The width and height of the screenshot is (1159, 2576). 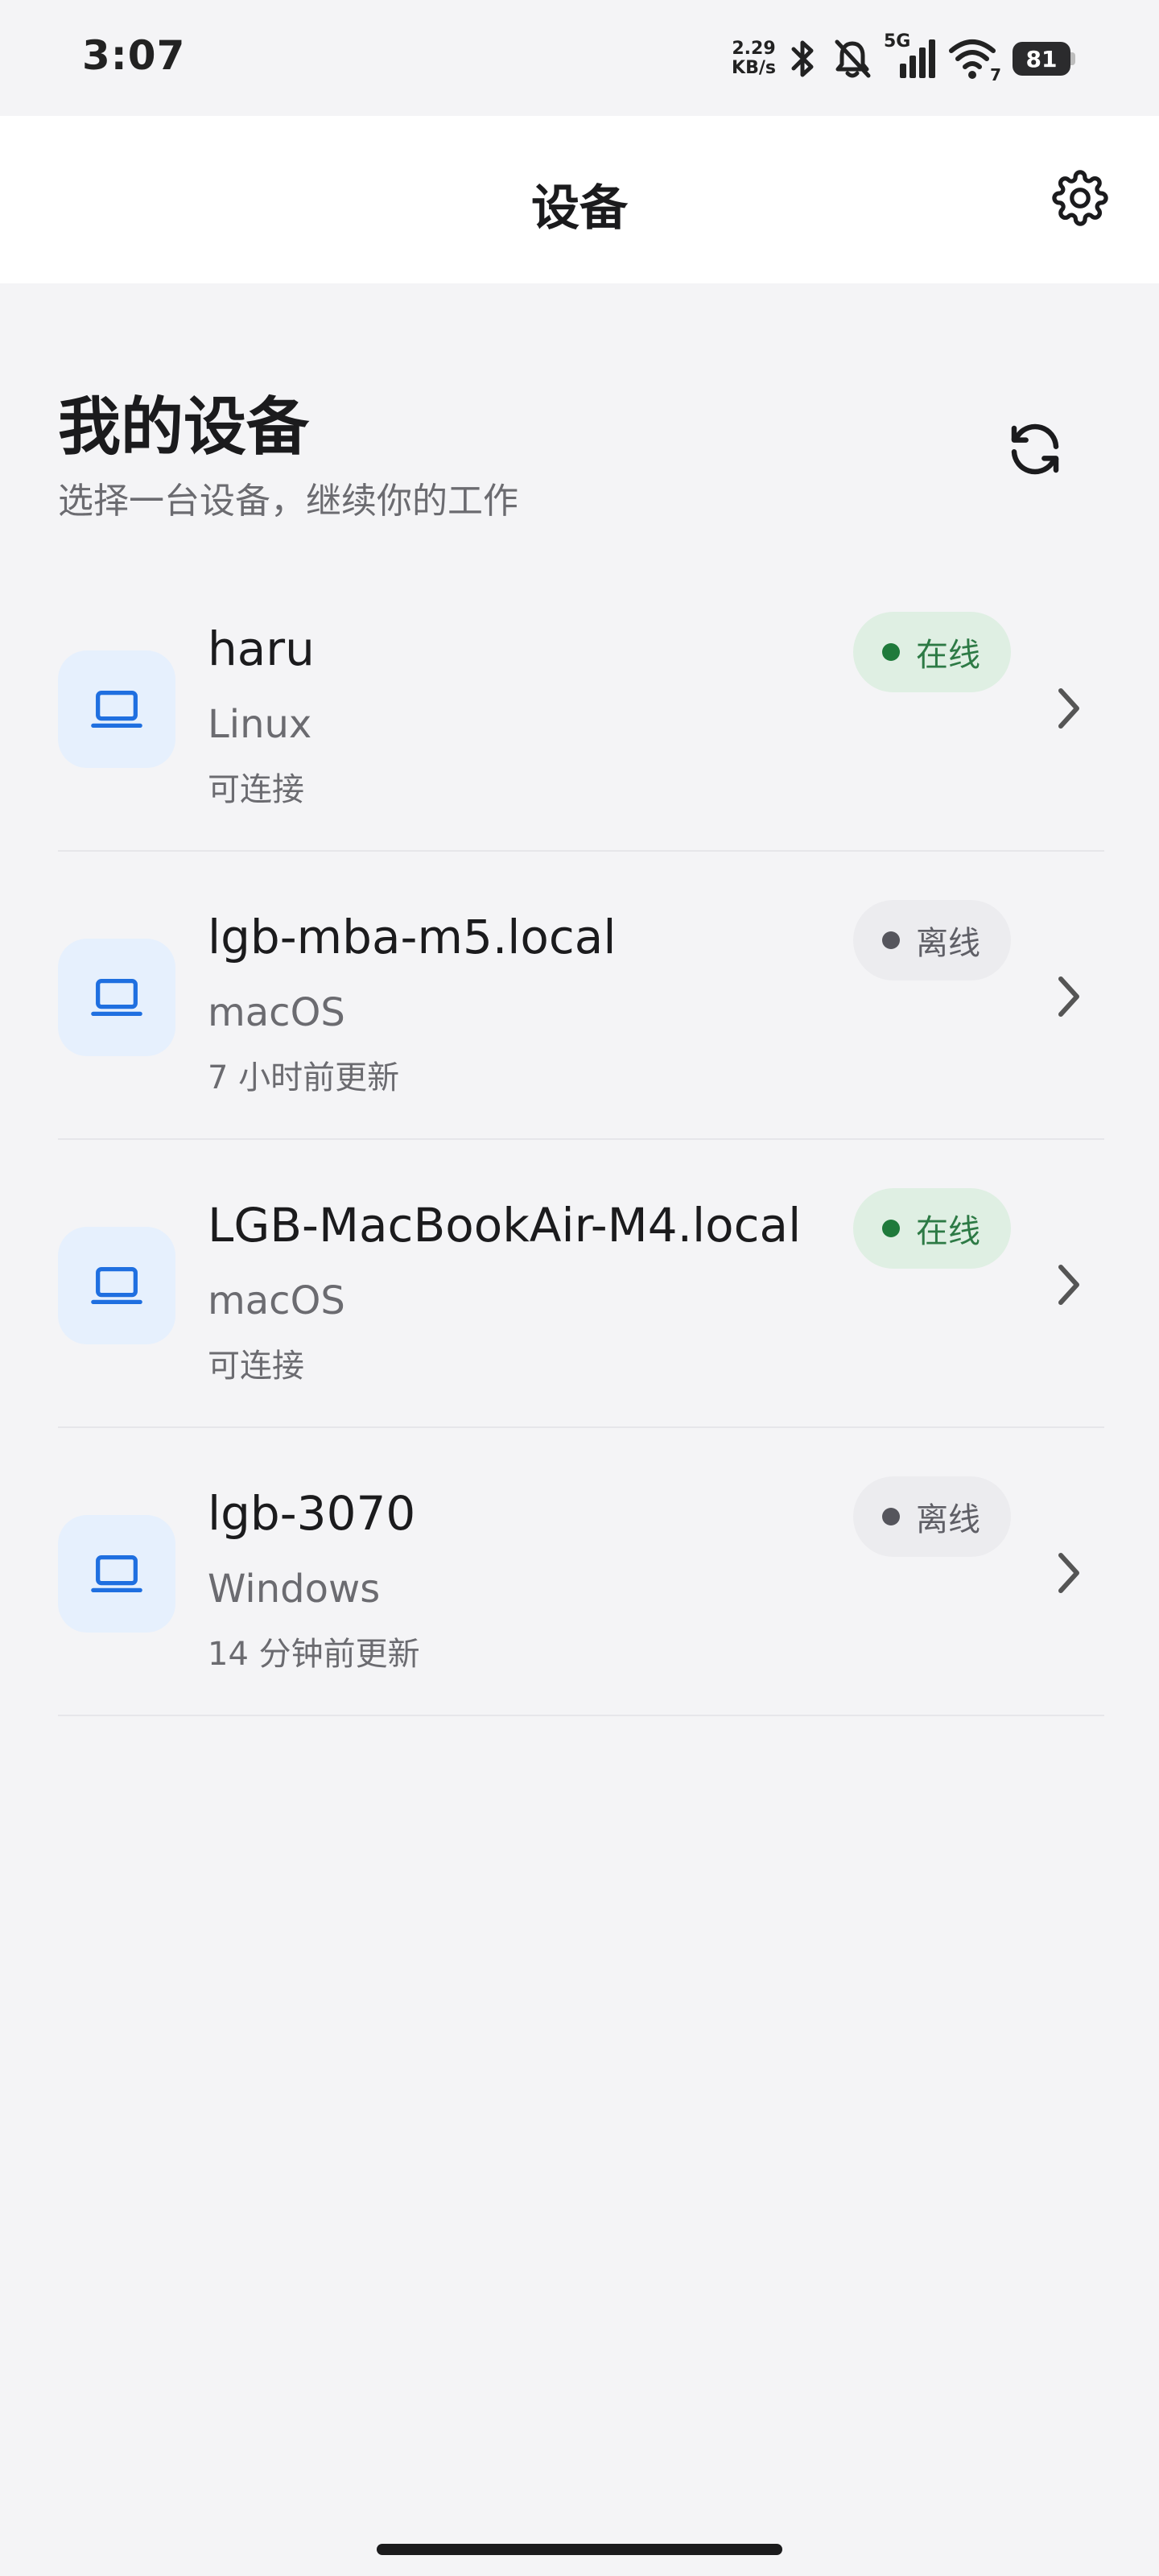 What do you see at coordinates (288, 501) in the screenshot?
I see `section-subtitle: 选择一台设备，继续你的工作` at bounding box center [288, 501].